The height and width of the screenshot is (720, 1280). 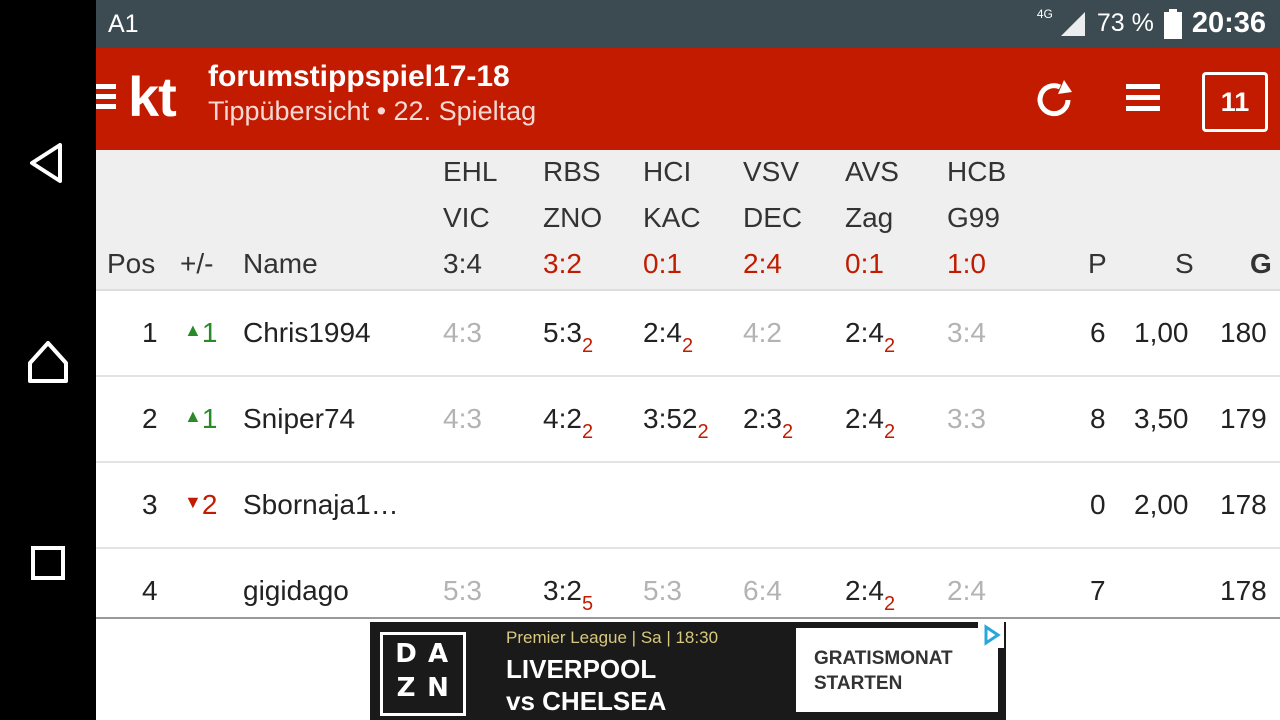 I want to click on player-name: Sniper74, so click(x=299, y=419).